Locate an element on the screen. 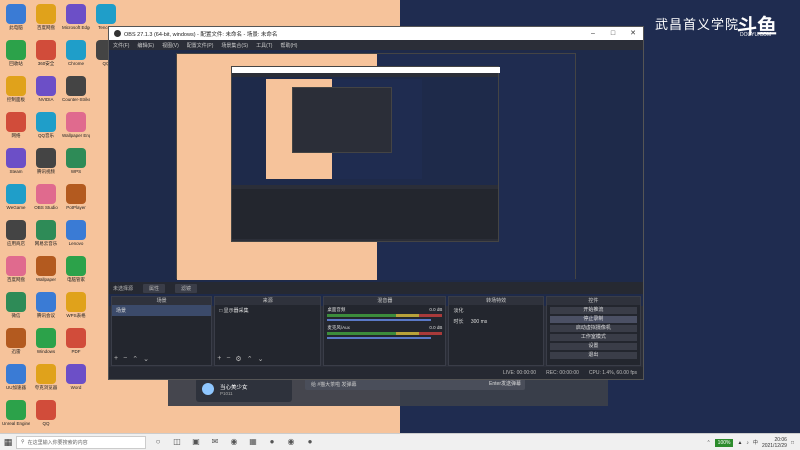  desktop-icon: 应用商店 is located at coordinates (16, 233).